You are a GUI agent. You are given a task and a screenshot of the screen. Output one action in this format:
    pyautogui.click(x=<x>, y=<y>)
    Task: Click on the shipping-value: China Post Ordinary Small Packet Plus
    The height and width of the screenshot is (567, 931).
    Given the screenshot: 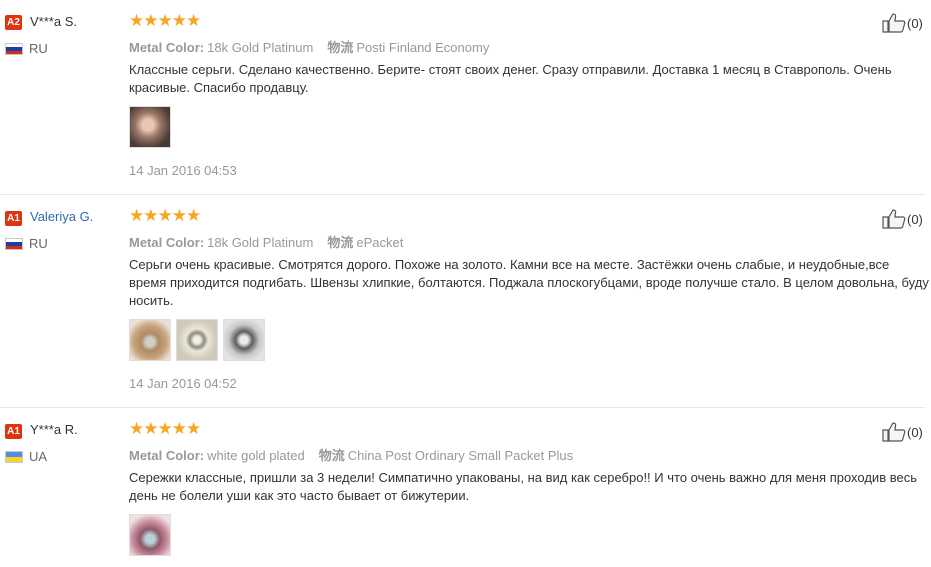 What is the action you would take?
    pyautogui.click(x=460, y=455)
    